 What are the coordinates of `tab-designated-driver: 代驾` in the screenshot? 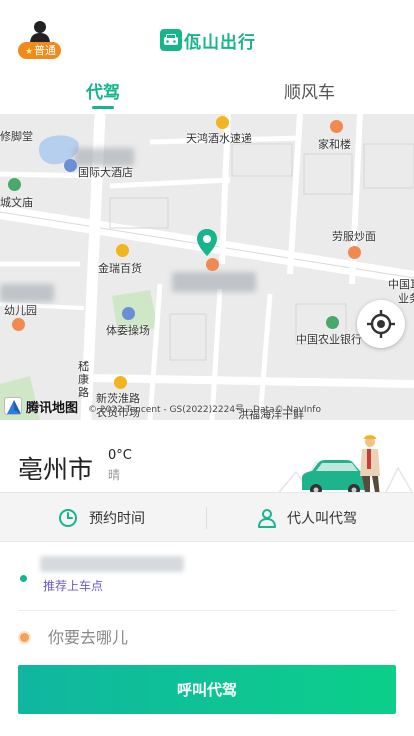 It's located at (103, 90).